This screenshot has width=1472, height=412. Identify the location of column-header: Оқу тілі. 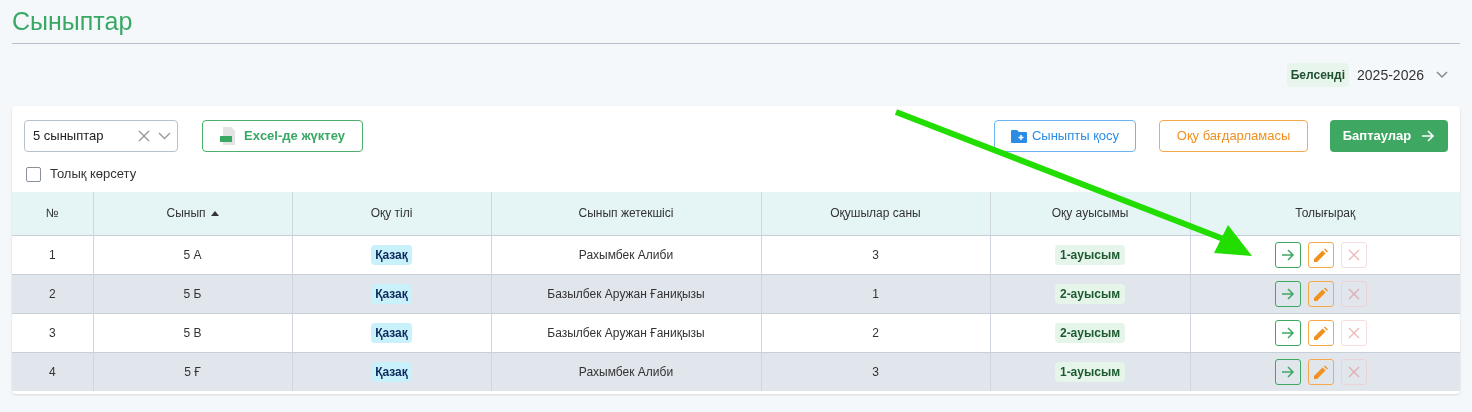
(391, 214).